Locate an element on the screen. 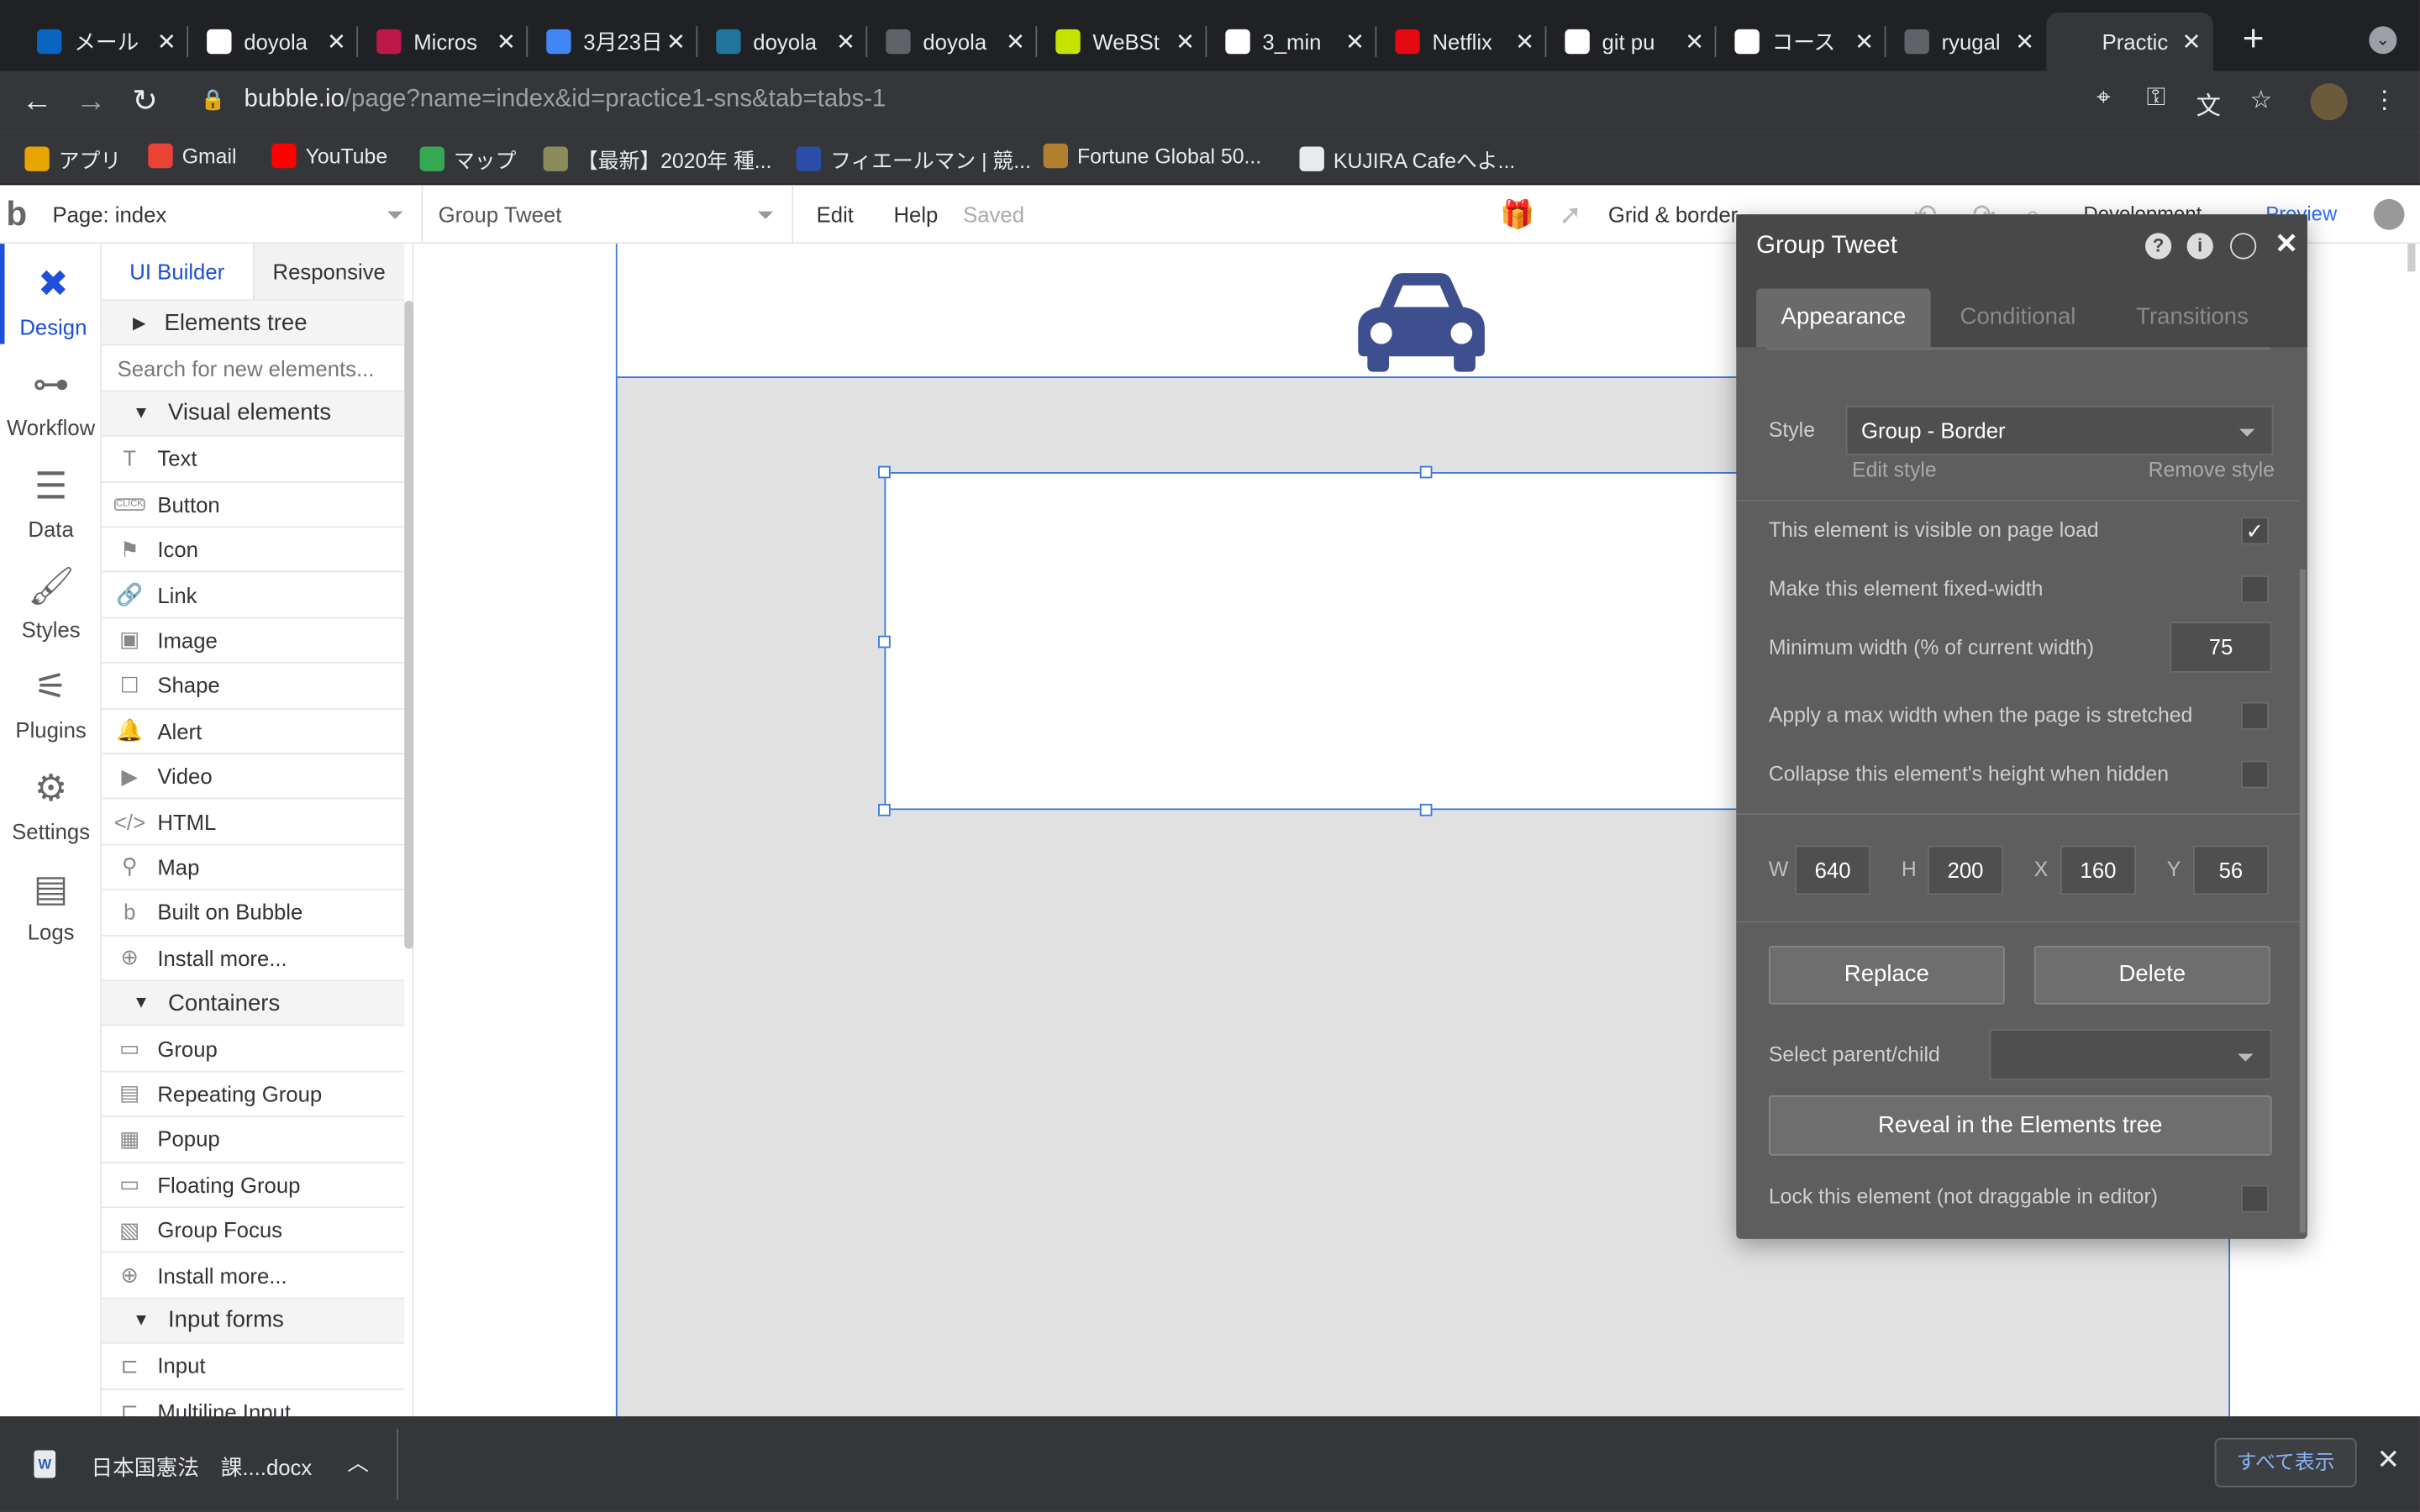  parent-child-dropdown is located at coordinates (2130, 1054).